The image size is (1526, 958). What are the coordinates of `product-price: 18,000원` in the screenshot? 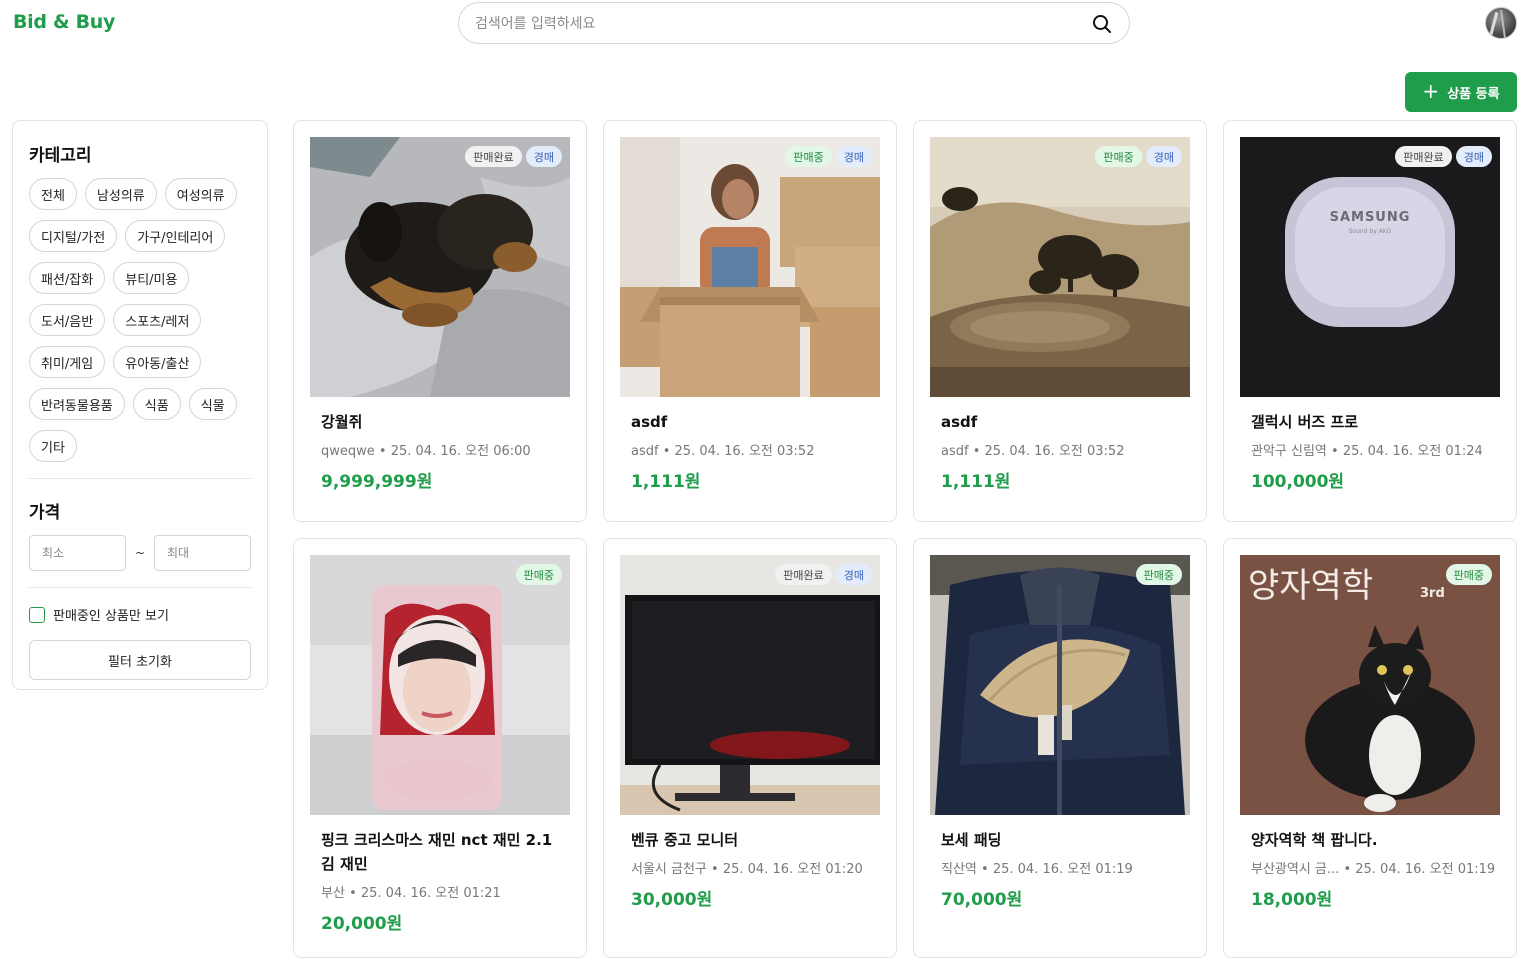 It's located at (1292, 900).